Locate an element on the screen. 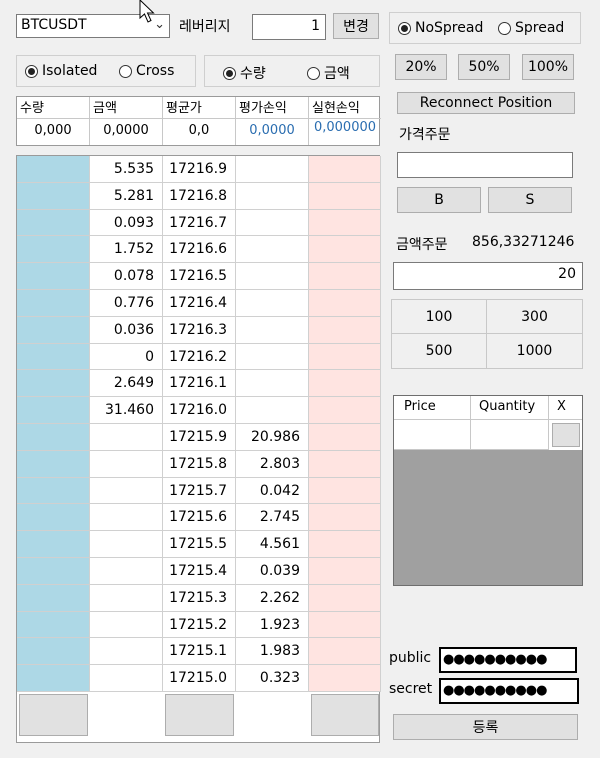 The height and width of the screenshot is (758, 600). ask-quantity-cell: 1.752 is located at coordinates (126, 249).